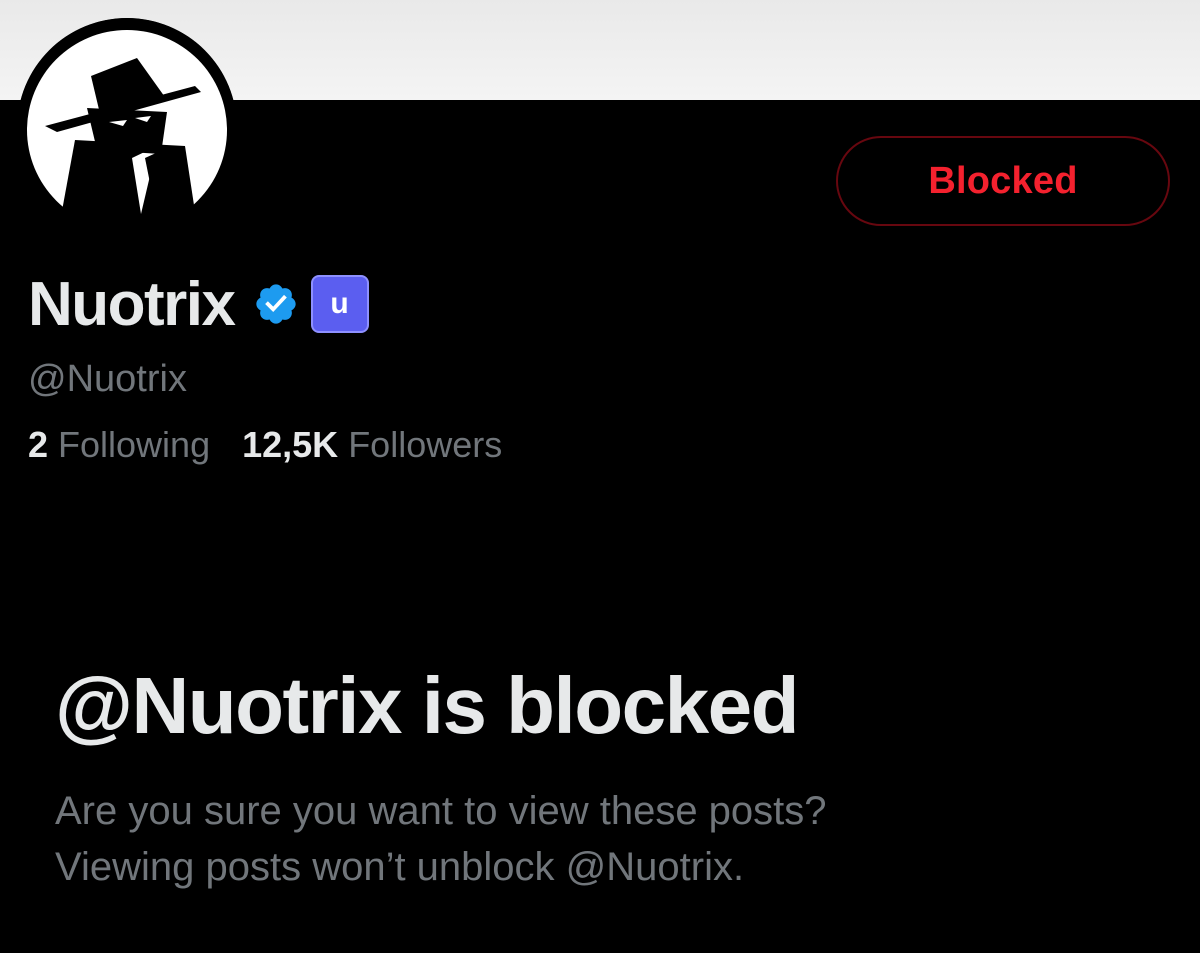  I want to click on following-link: 2 Following, so click(119, 445).